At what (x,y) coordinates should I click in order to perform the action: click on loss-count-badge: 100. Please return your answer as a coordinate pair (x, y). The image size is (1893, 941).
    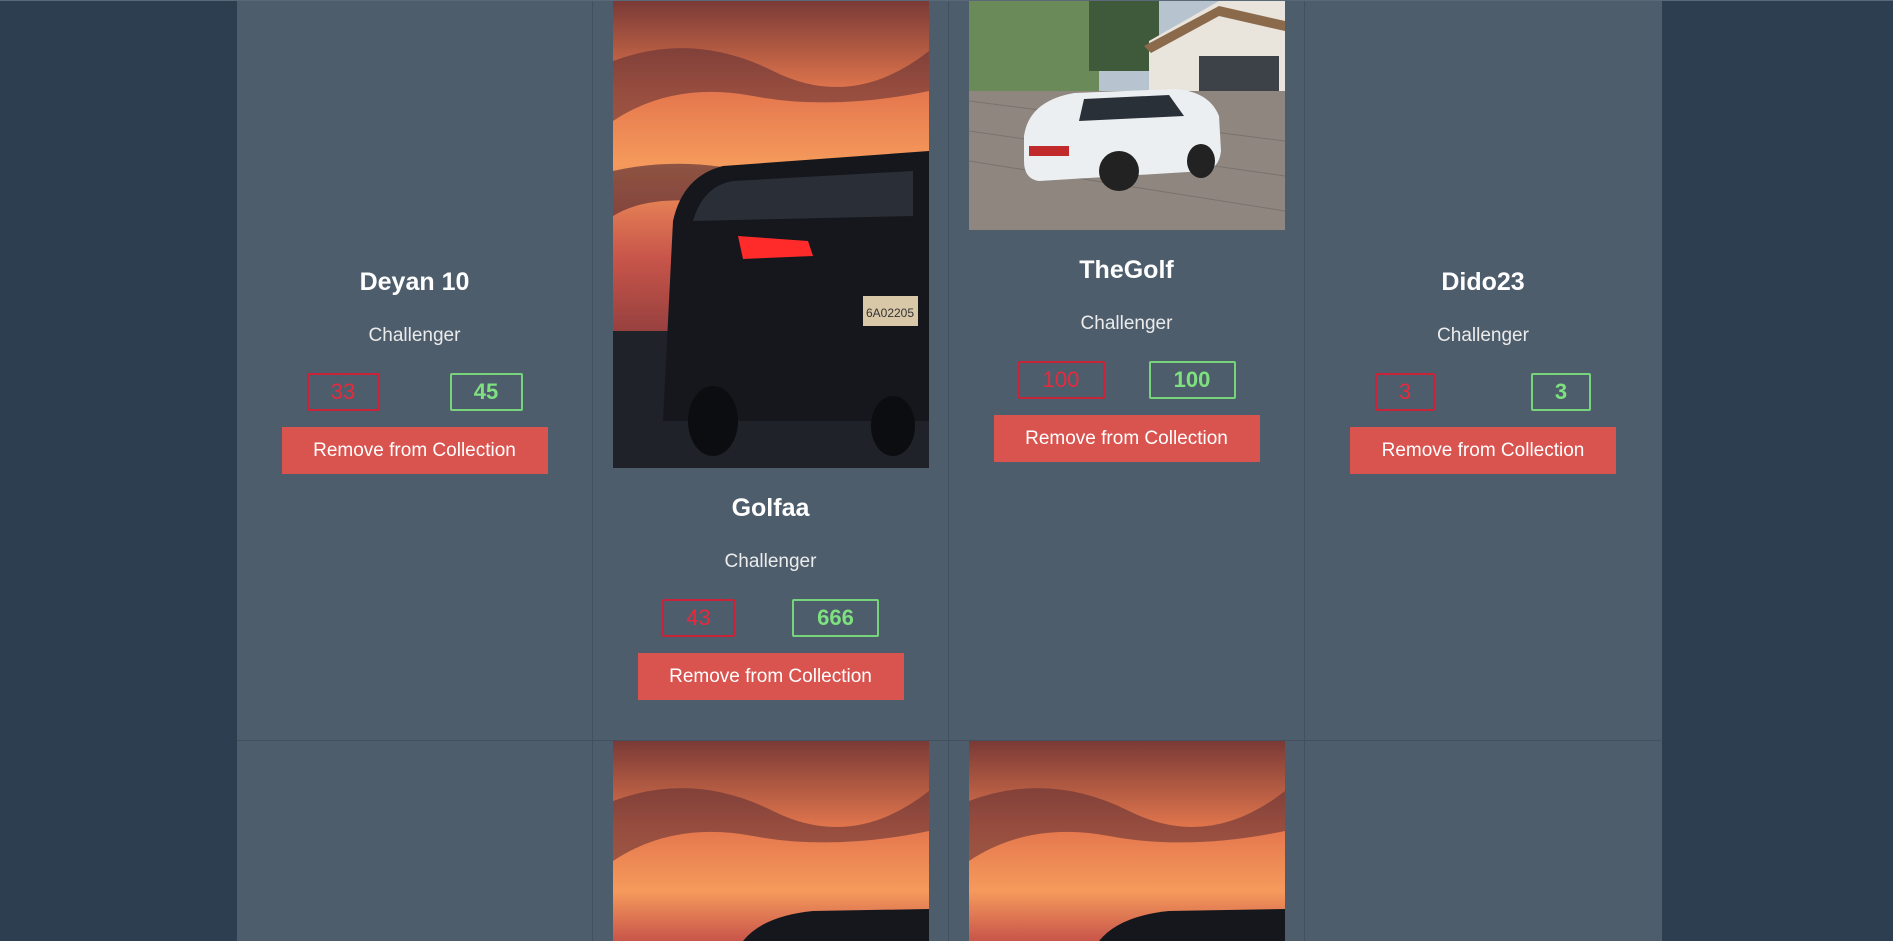
    Looking at the image, I should click on (1061, 380).